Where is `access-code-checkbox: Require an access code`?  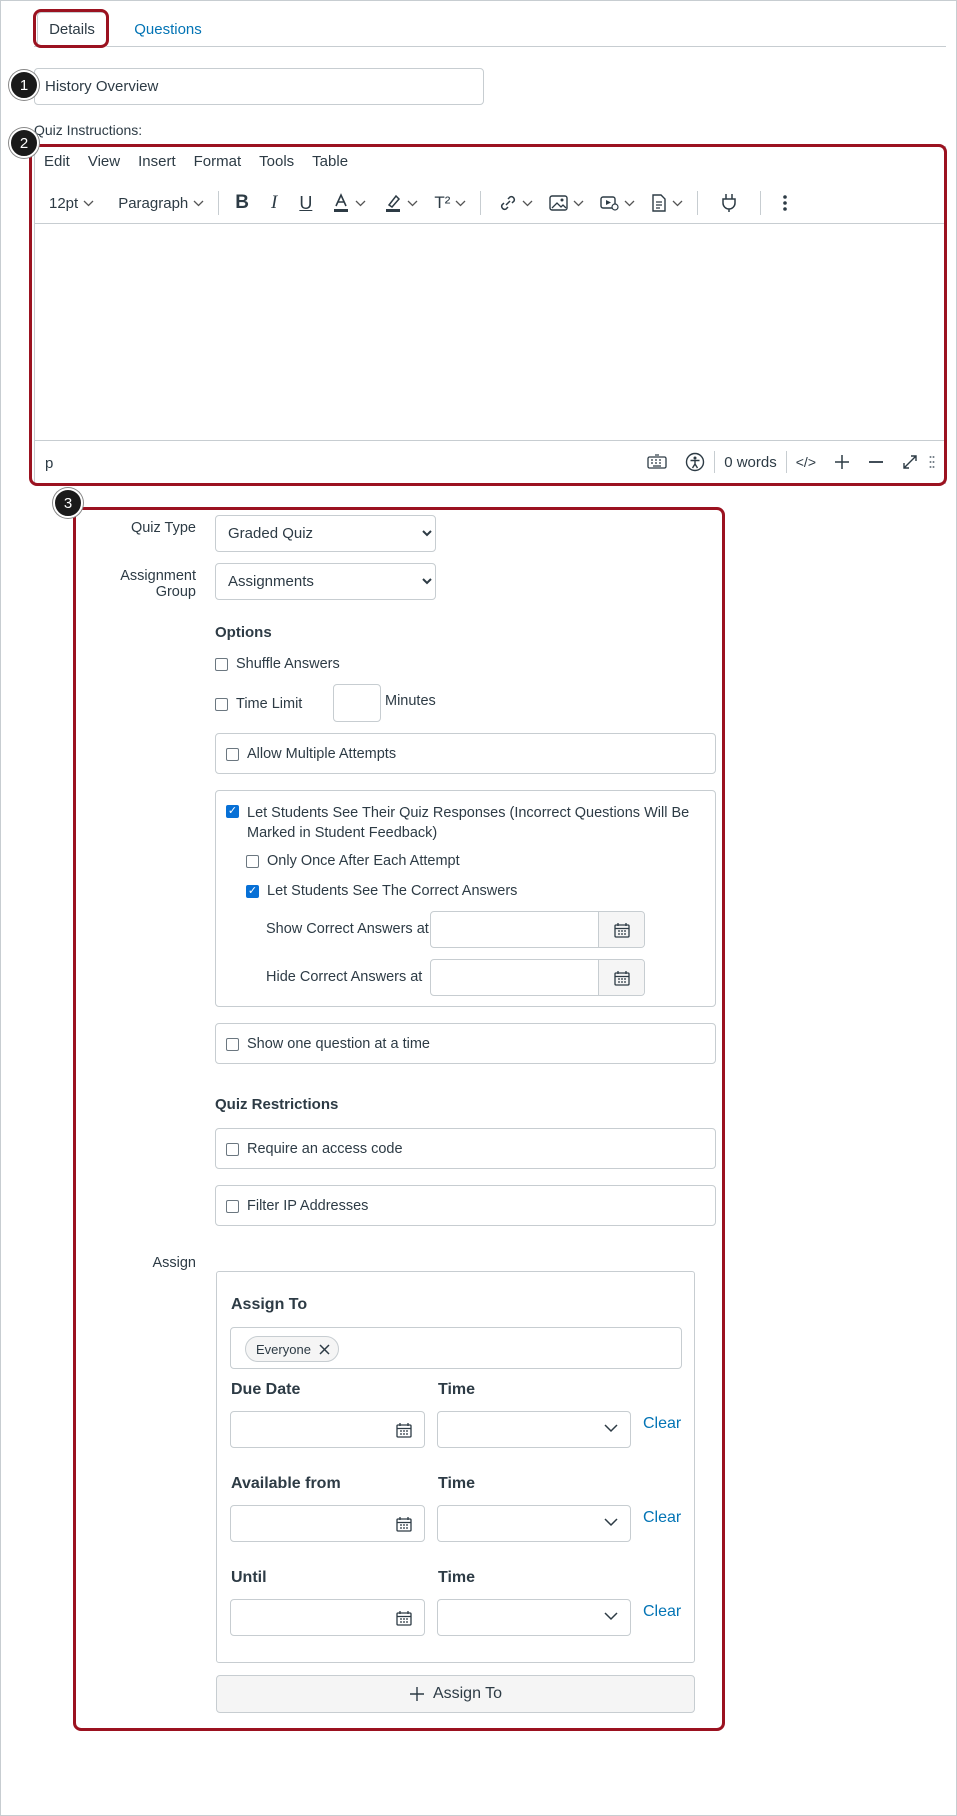
access-code-checkbox: Require an access code is located at coordinates (314, 1149).